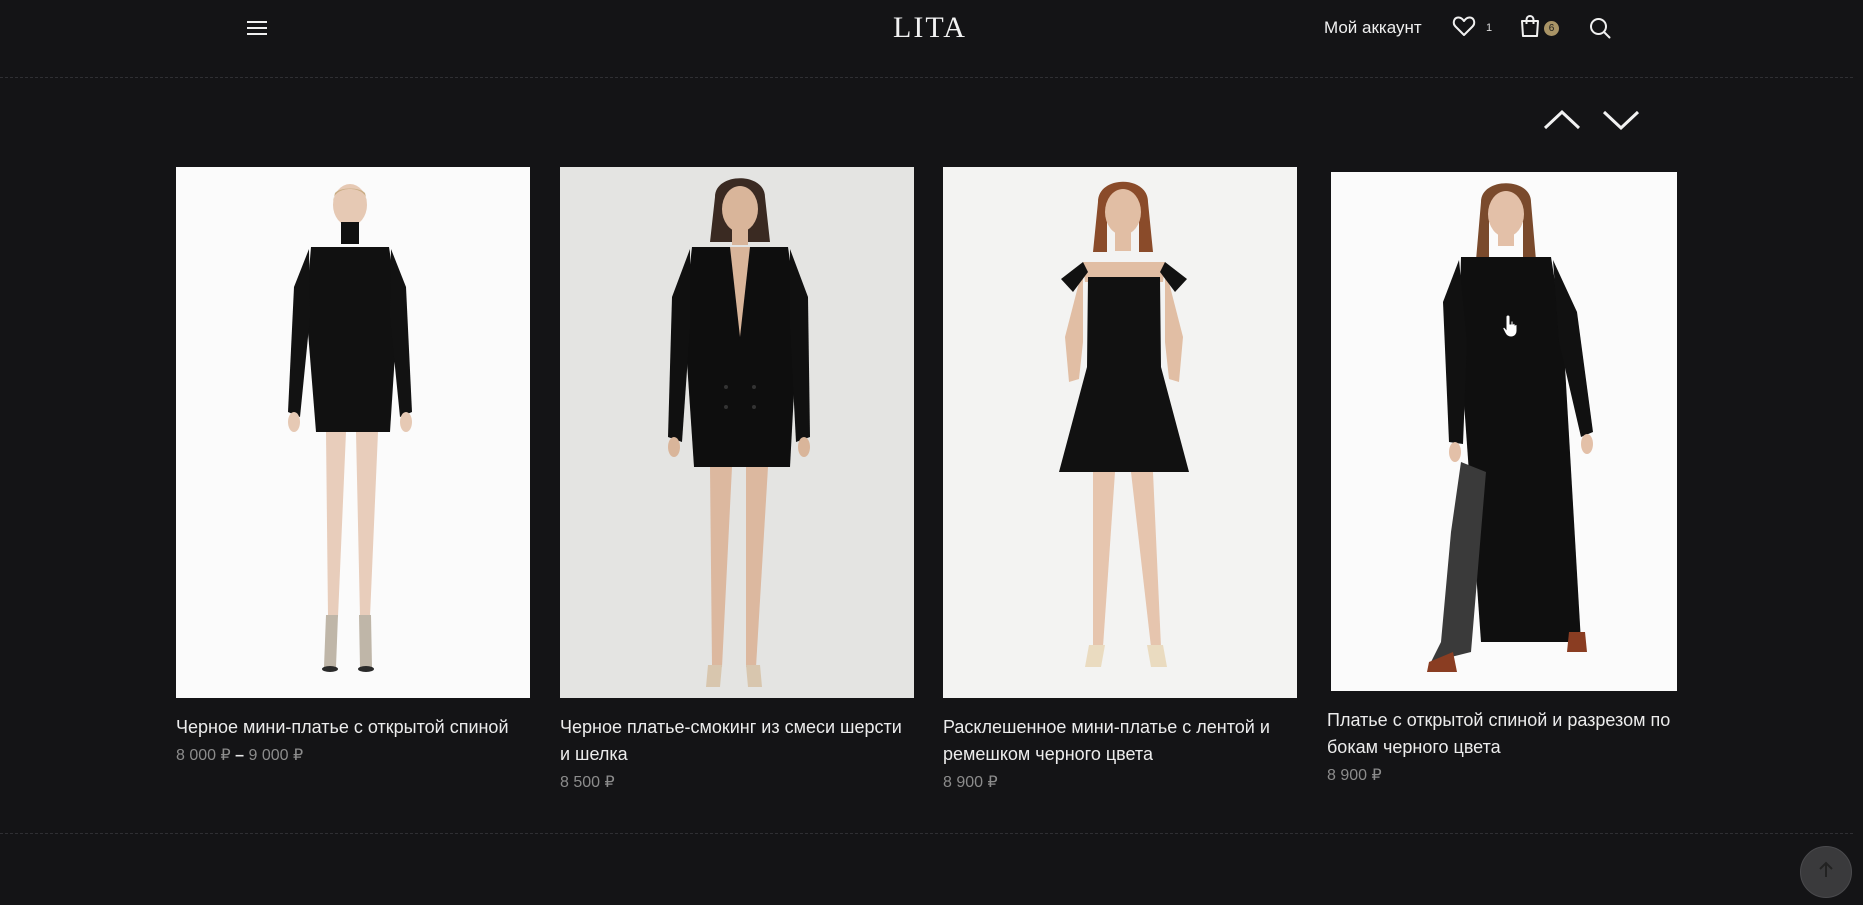 The image size is (1863, 905). I want to click on carousel-next-arrow-icon, so click(1621, 119).